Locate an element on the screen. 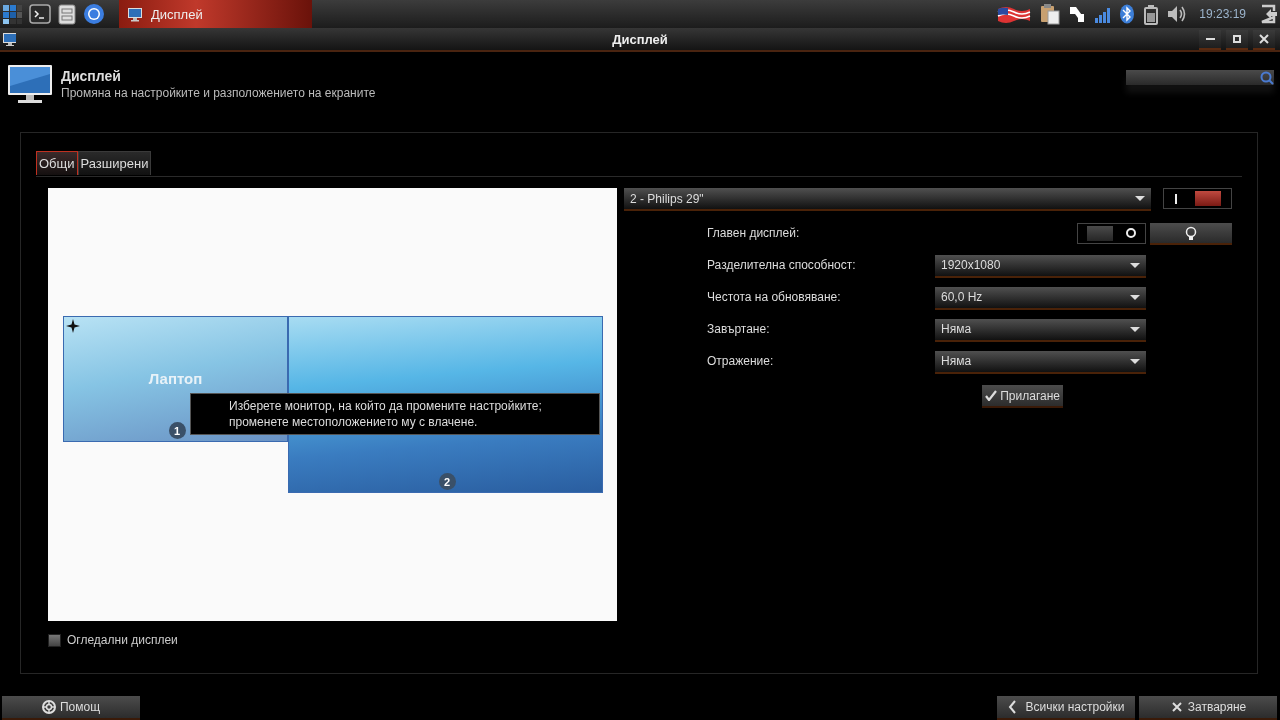 This screenshot has height=720, width=1280. bar-icon is located at coordinates (1176, 198).